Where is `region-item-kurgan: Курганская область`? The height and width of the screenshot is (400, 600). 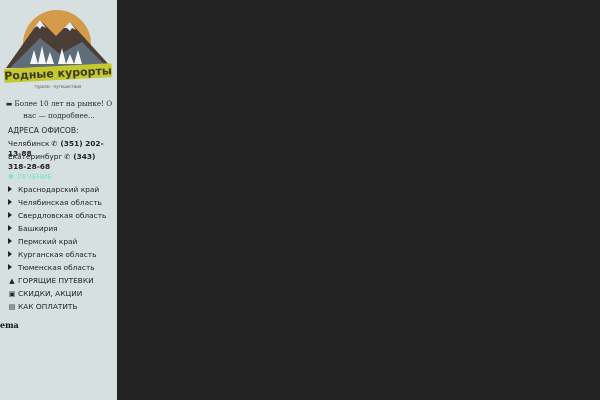
region-item-kurgan: Курганская область is located at coordinates (52, 254).